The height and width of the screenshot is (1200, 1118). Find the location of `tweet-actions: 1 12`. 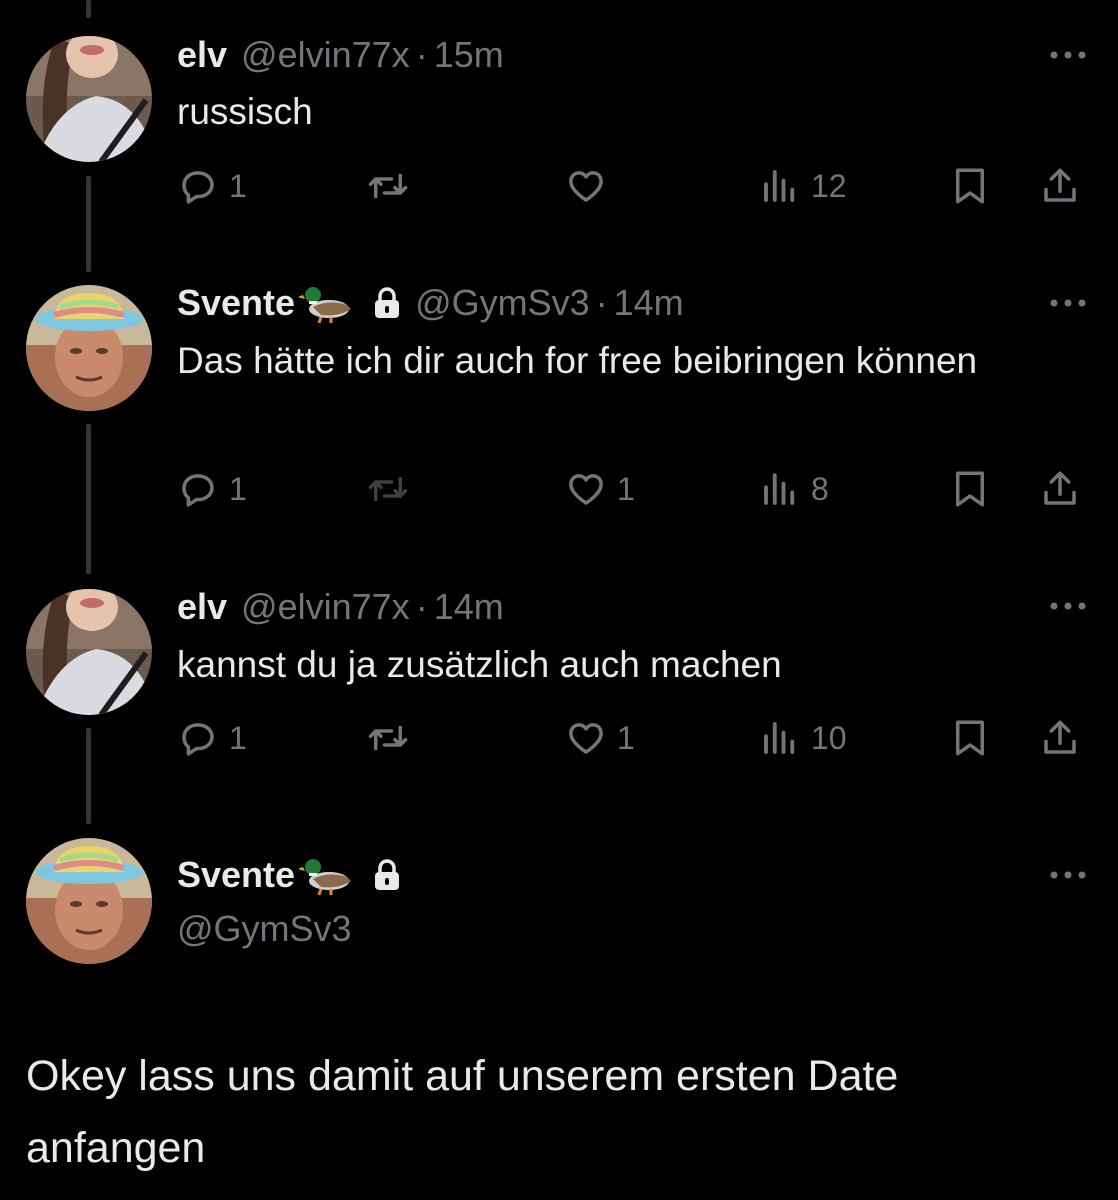

tweet-actions: 1 12 is located at coordinates (632, 186).